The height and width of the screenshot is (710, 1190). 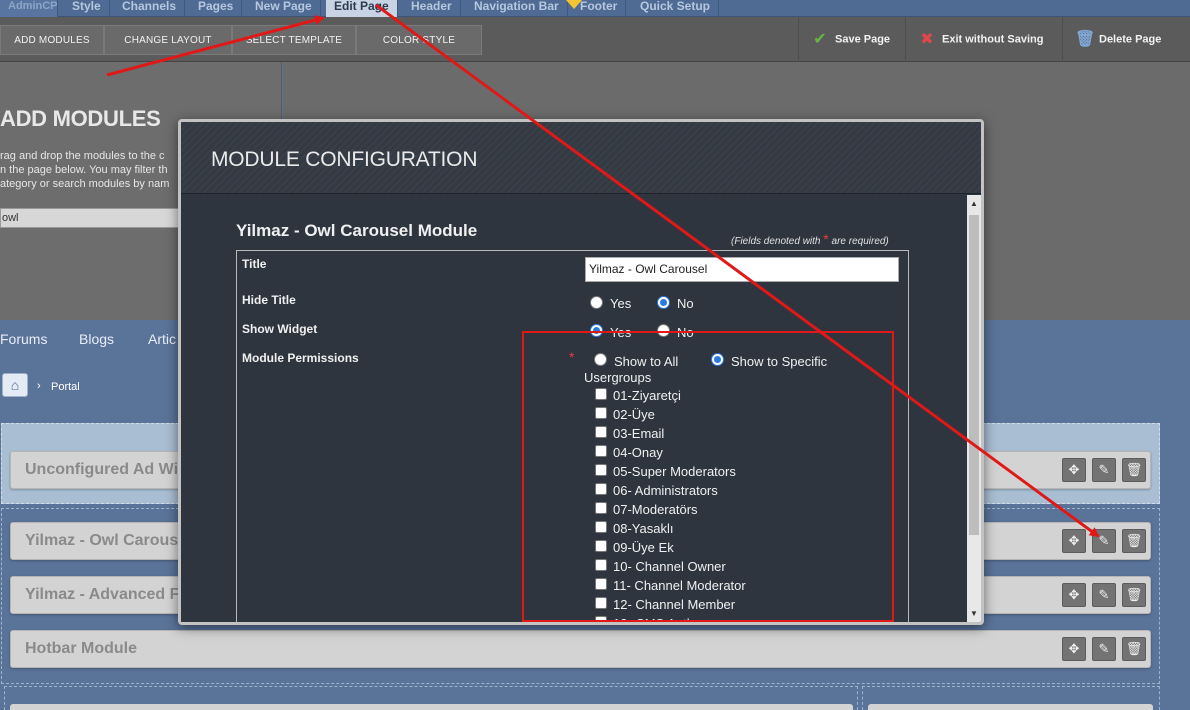 What do you see at coordinates (269, 300) in the screenshot?
I see `hide-title-label: Hide Title` at bounding box center [269, 300].